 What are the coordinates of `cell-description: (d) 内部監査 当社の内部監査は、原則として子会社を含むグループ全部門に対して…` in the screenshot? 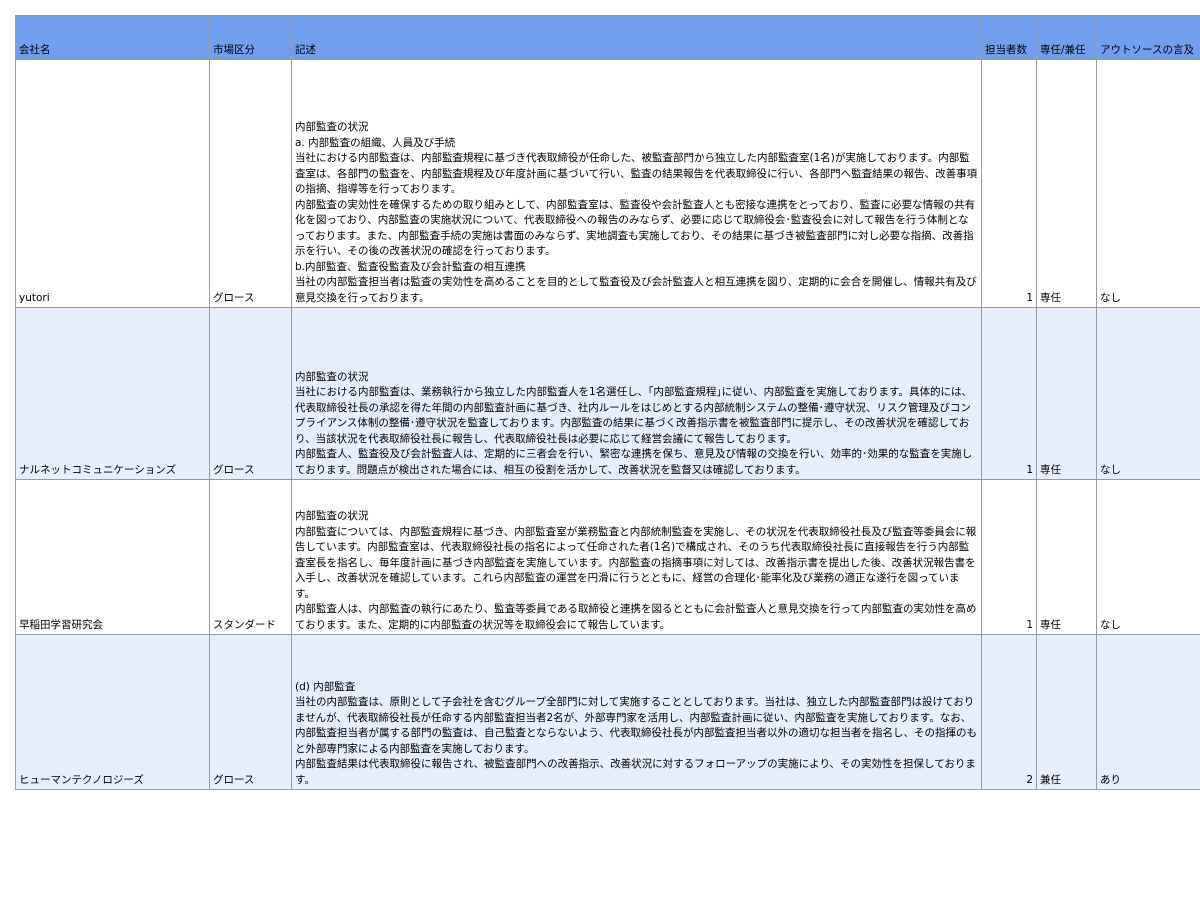 It's located at (636, 712).